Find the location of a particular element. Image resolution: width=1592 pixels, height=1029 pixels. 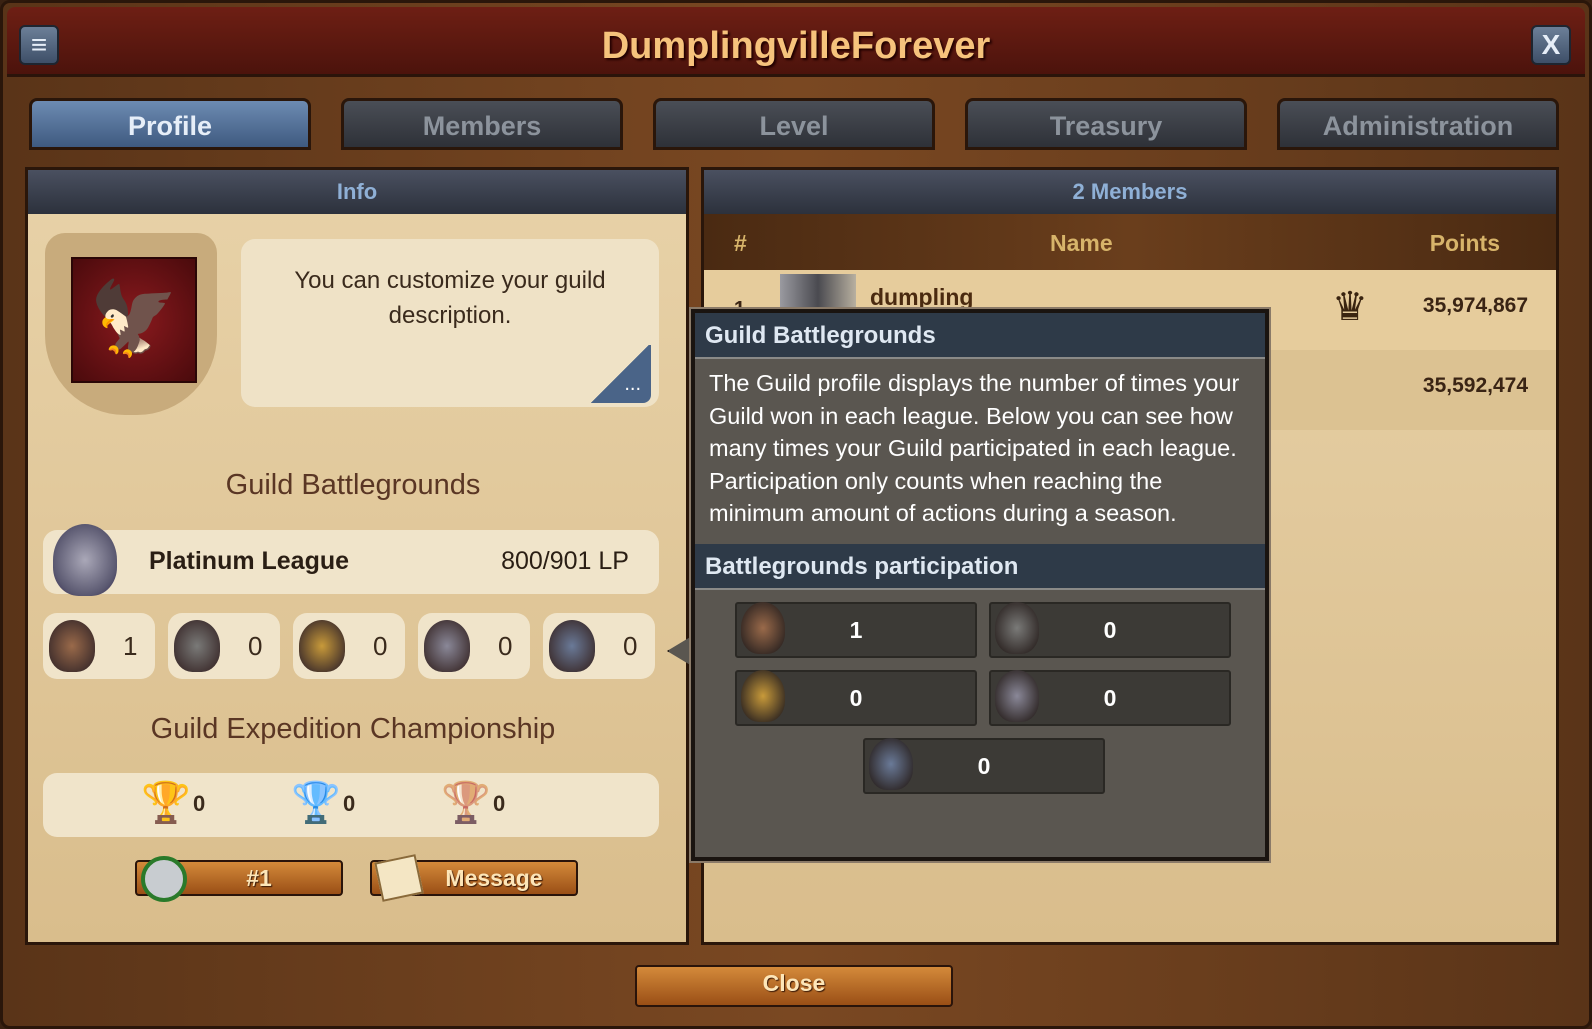

gec-trophies: 🏆 0 🏆 0 🏆 0 is located at coordinates (351, 805).